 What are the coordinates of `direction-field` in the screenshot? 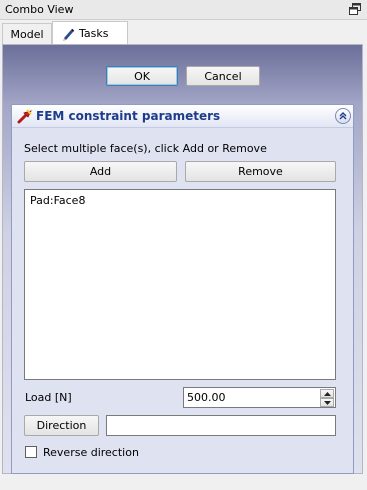 It's located at (221, 425).